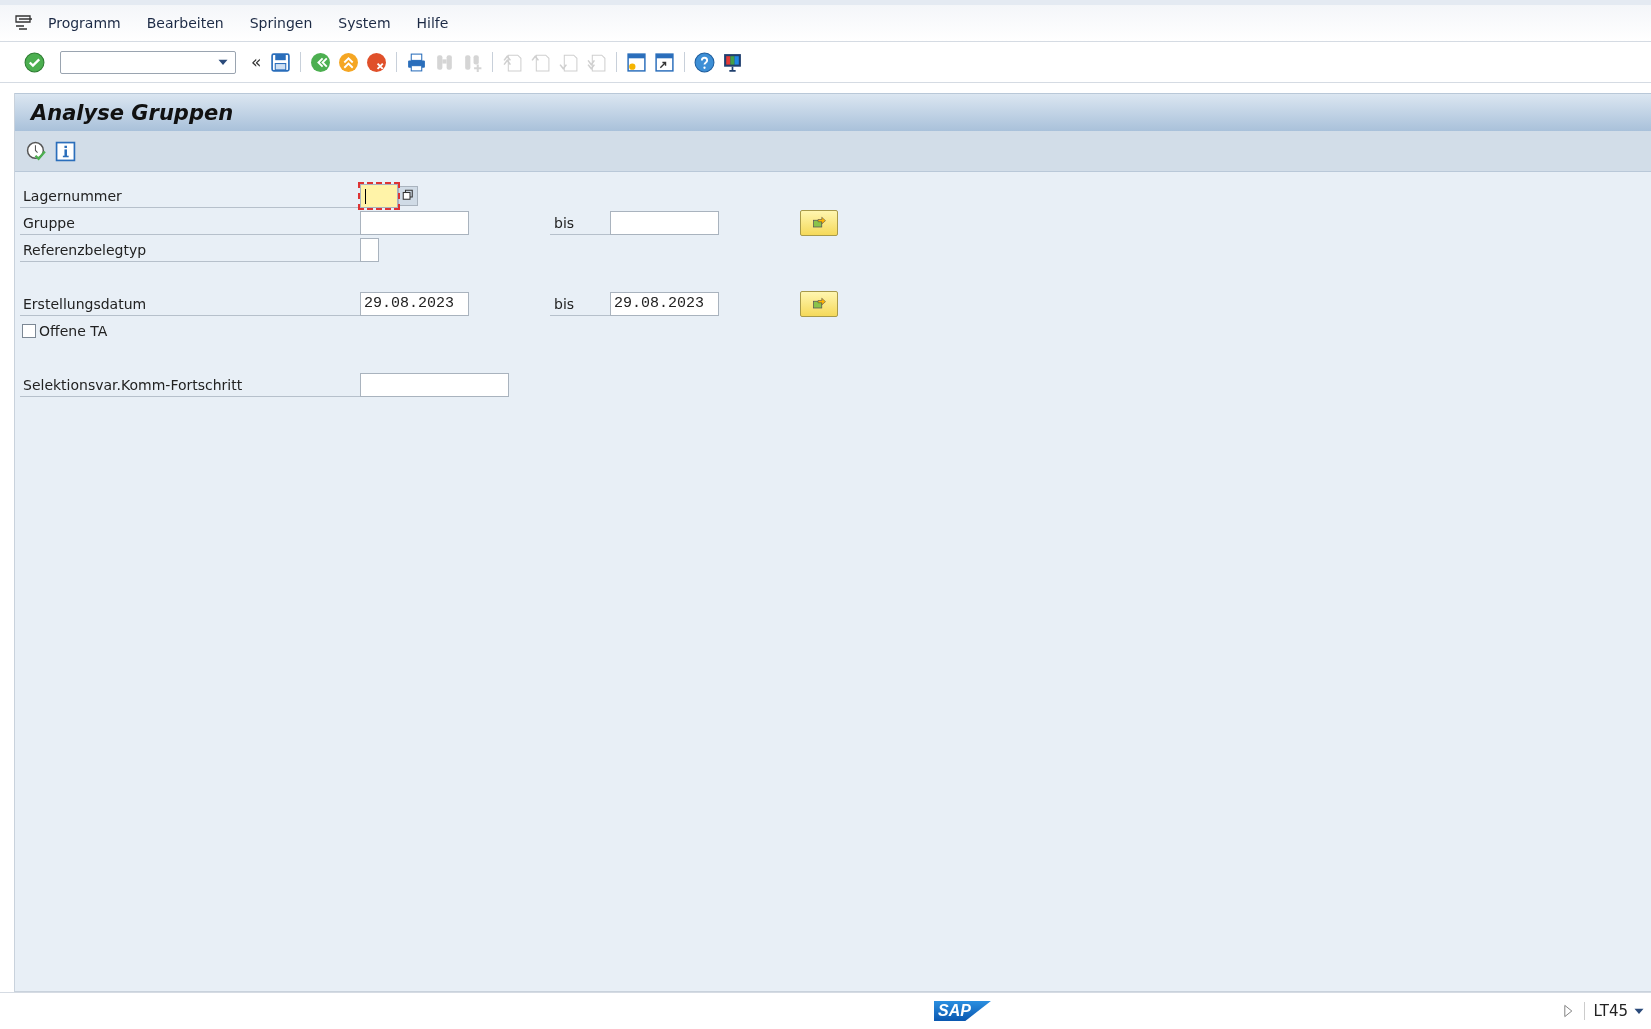 This screenshot has height=1029, width=1651. What do you see at coordinates (377, 62) in the screenshot?
I see `cancel-icon` at bounding box center [377, 62].